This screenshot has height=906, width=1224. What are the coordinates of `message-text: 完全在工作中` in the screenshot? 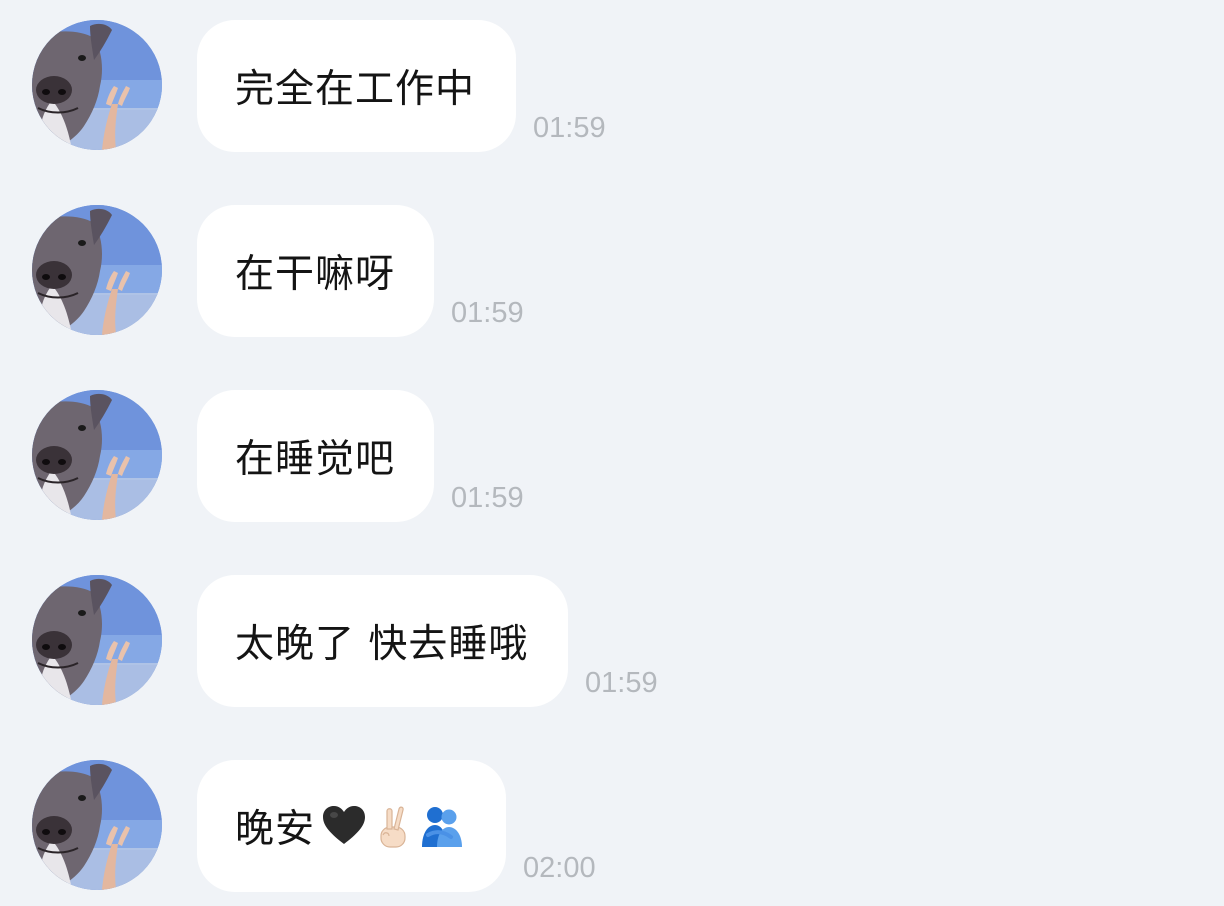 It's located at (355, 89).